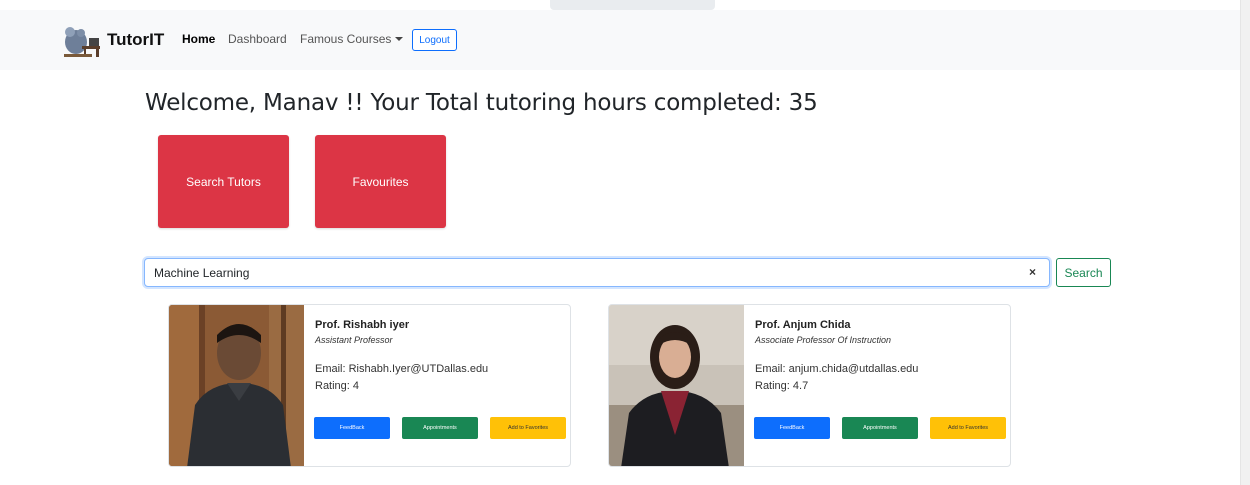  I want to click on tutor-name: Prof. Anjum Chida, so click(803, 325).